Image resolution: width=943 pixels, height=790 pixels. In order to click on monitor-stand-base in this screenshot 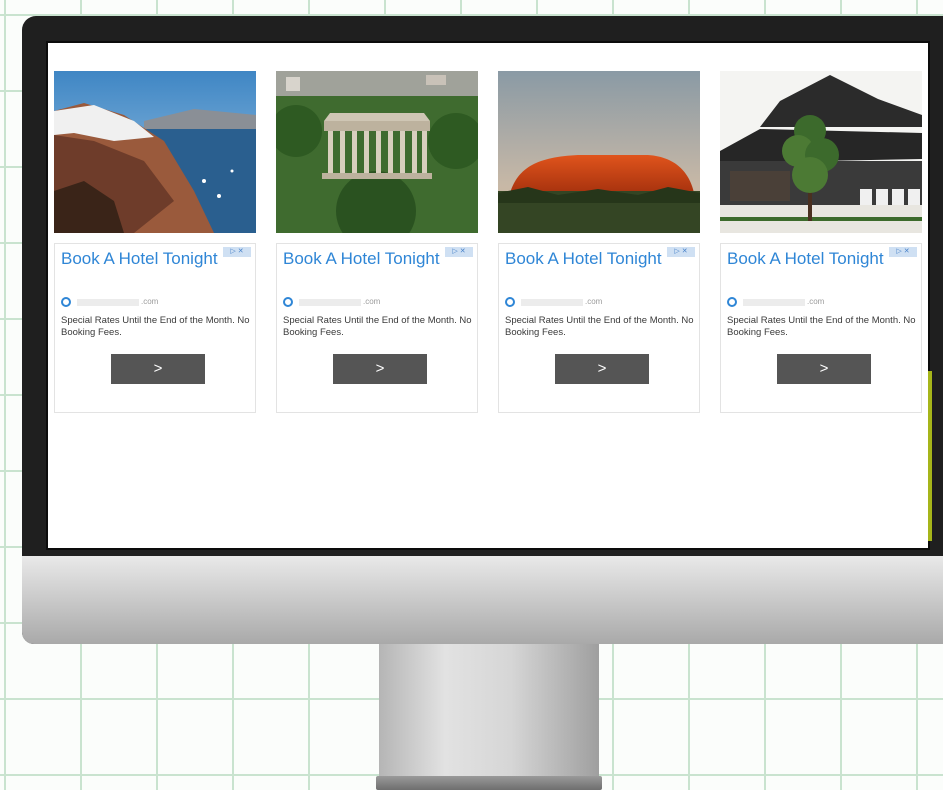, I will do `click(489, 783)`.